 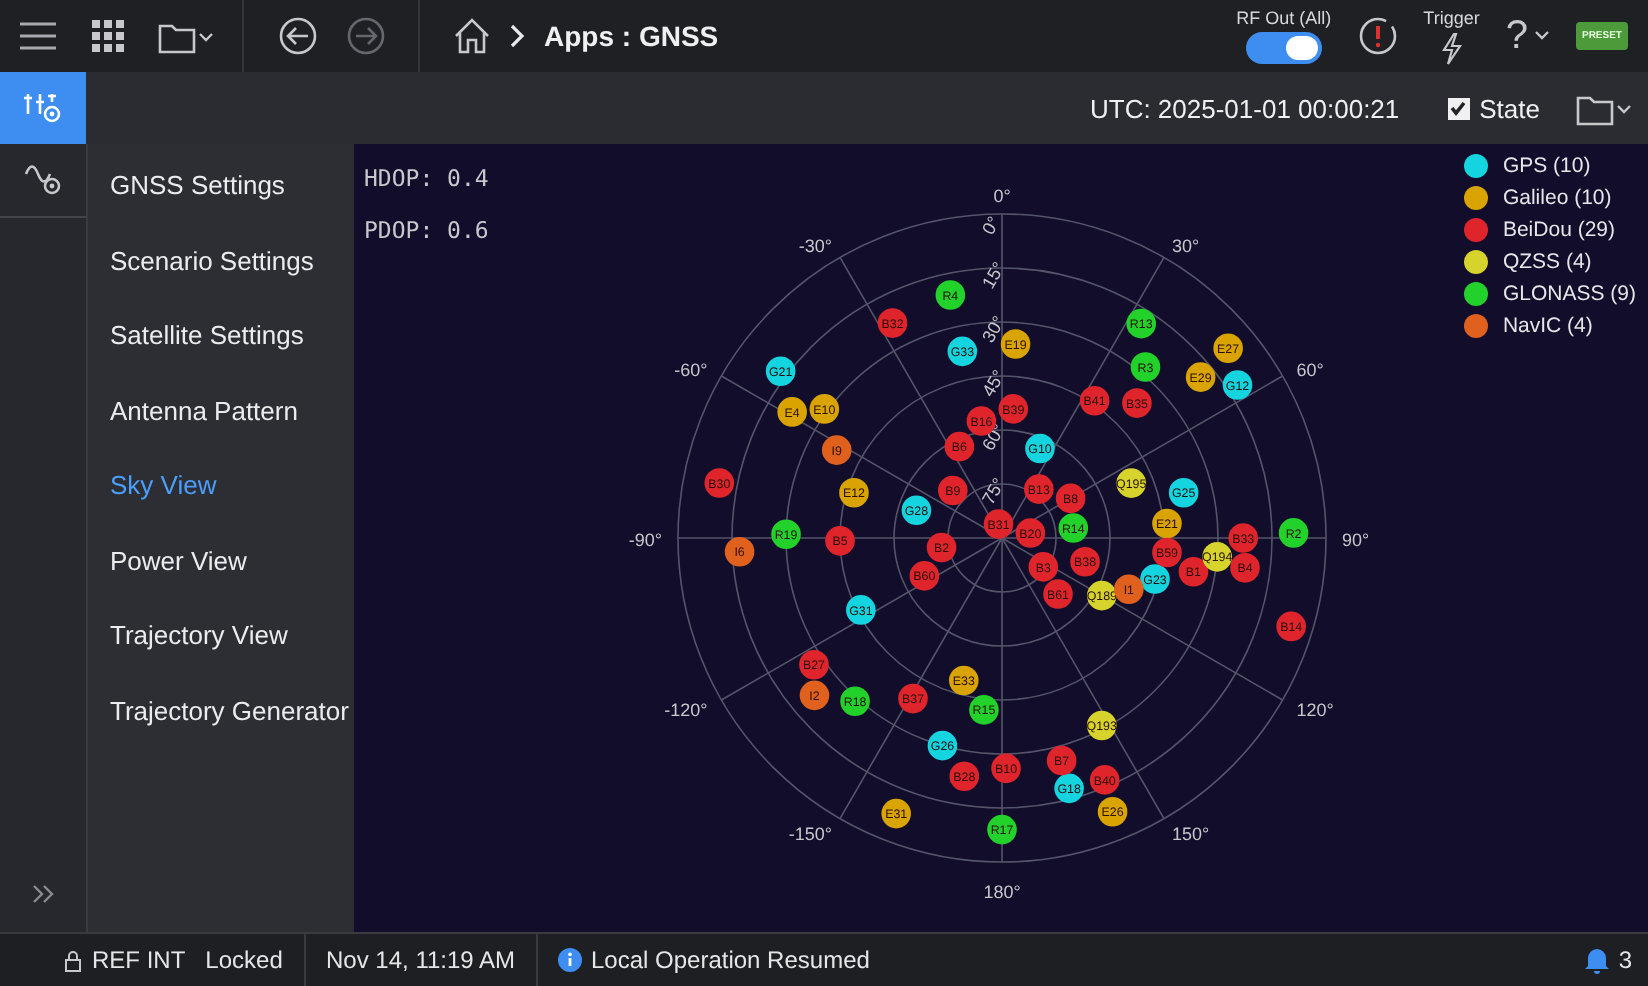 What do you see at coordinates (1185, 244) in the screenshot?
I see `azimuth-label: 30°` at bounding box center [1185, 244].